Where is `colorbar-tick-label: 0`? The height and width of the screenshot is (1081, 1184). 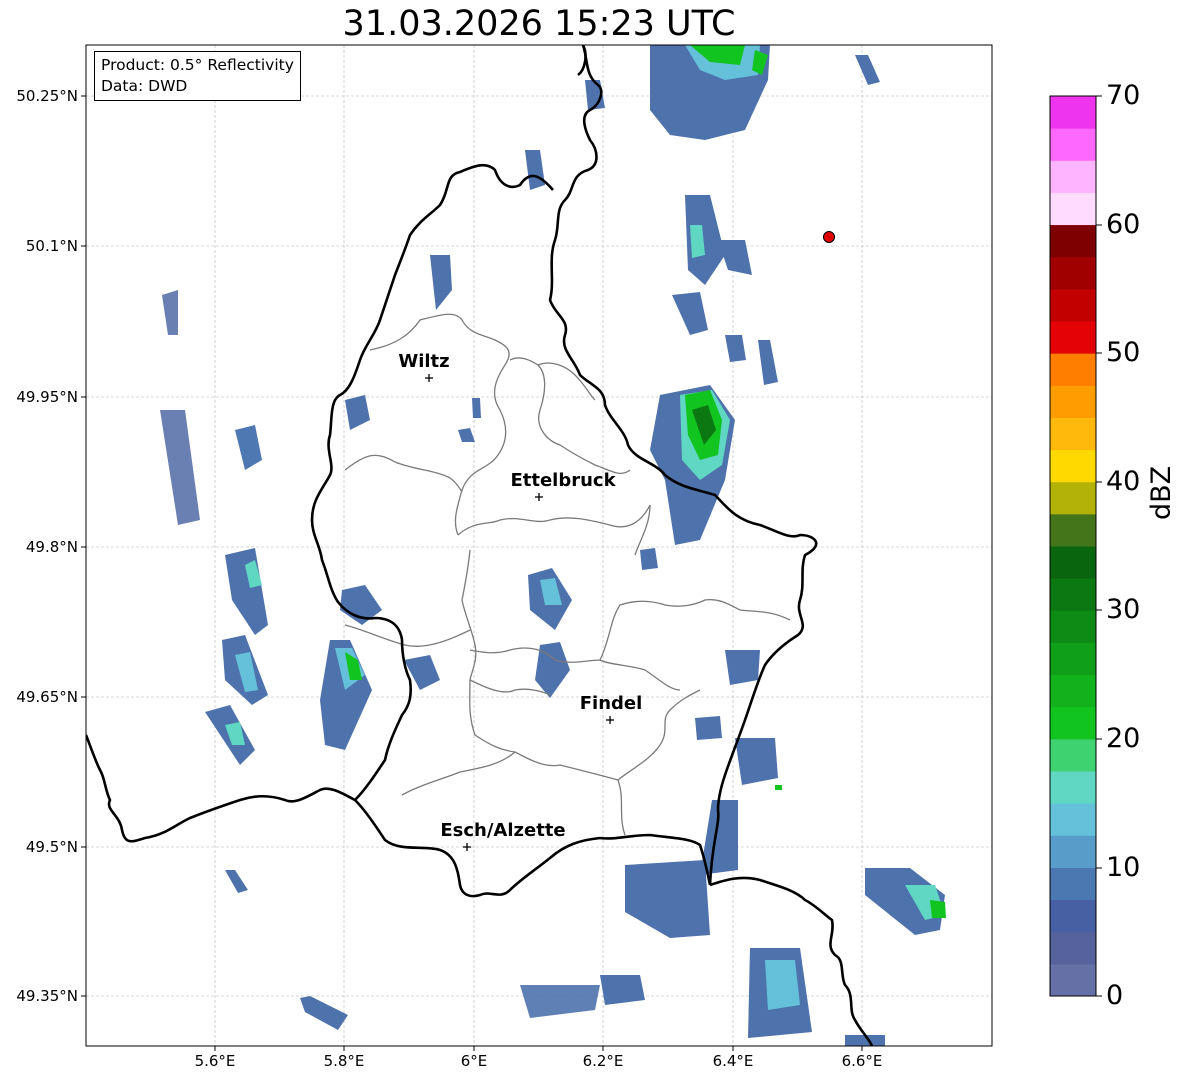 colorbar-tick-label: 0 is located at coordinates (1115, 995).